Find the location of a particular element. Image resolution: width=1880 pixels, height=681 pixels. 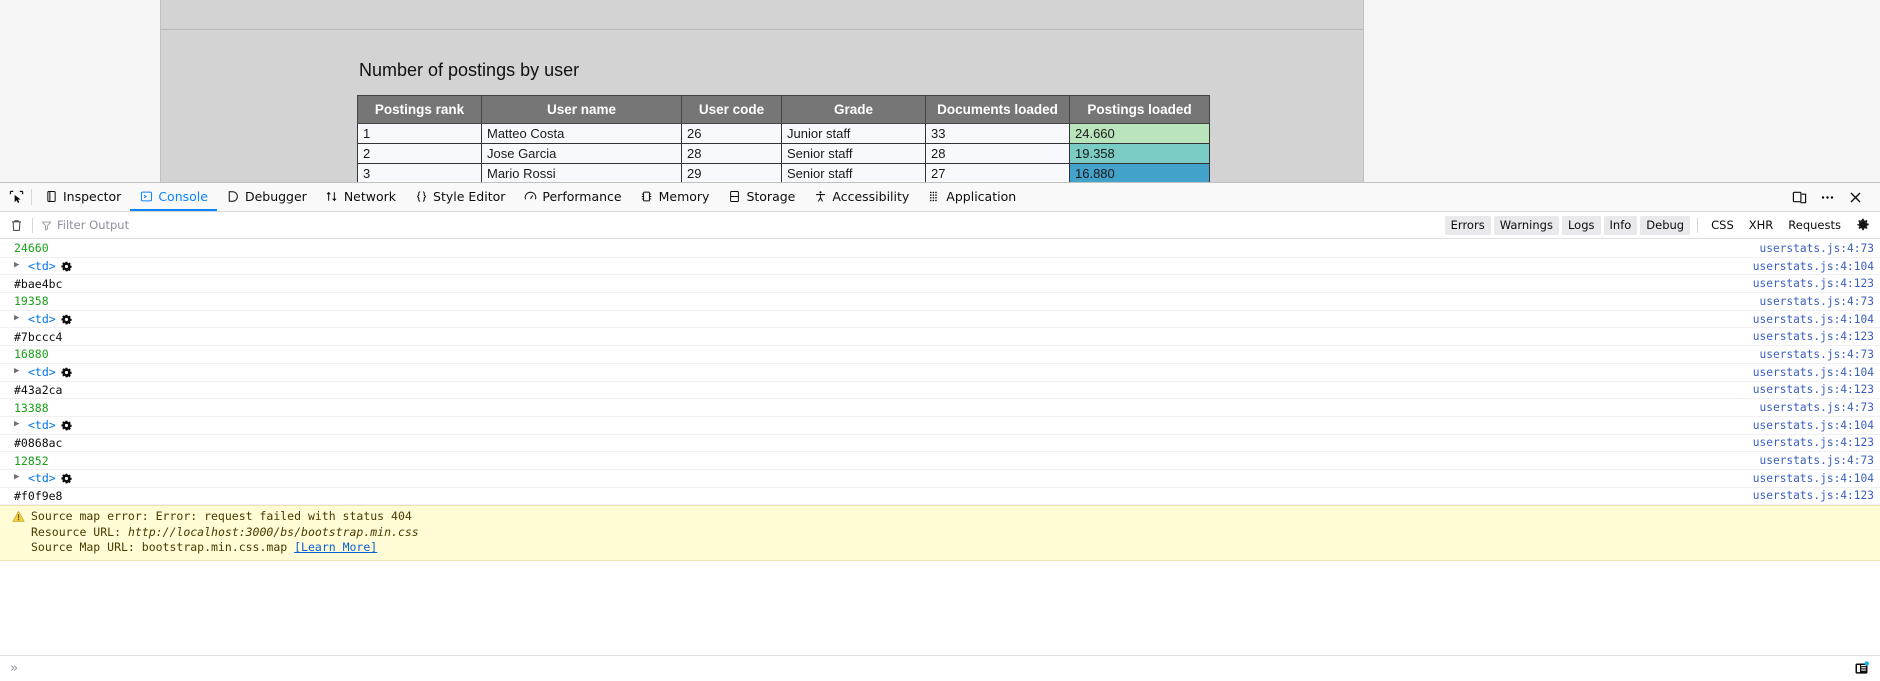

log-node-tag: <td> is located at coordinates (42, 266).